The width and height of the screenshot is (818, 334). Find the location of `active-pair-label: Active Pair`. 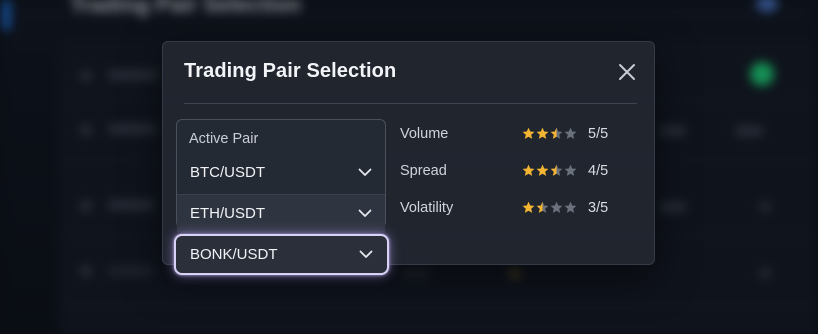

active-pair-label: Active Pair is located at coordinates (224, 139).